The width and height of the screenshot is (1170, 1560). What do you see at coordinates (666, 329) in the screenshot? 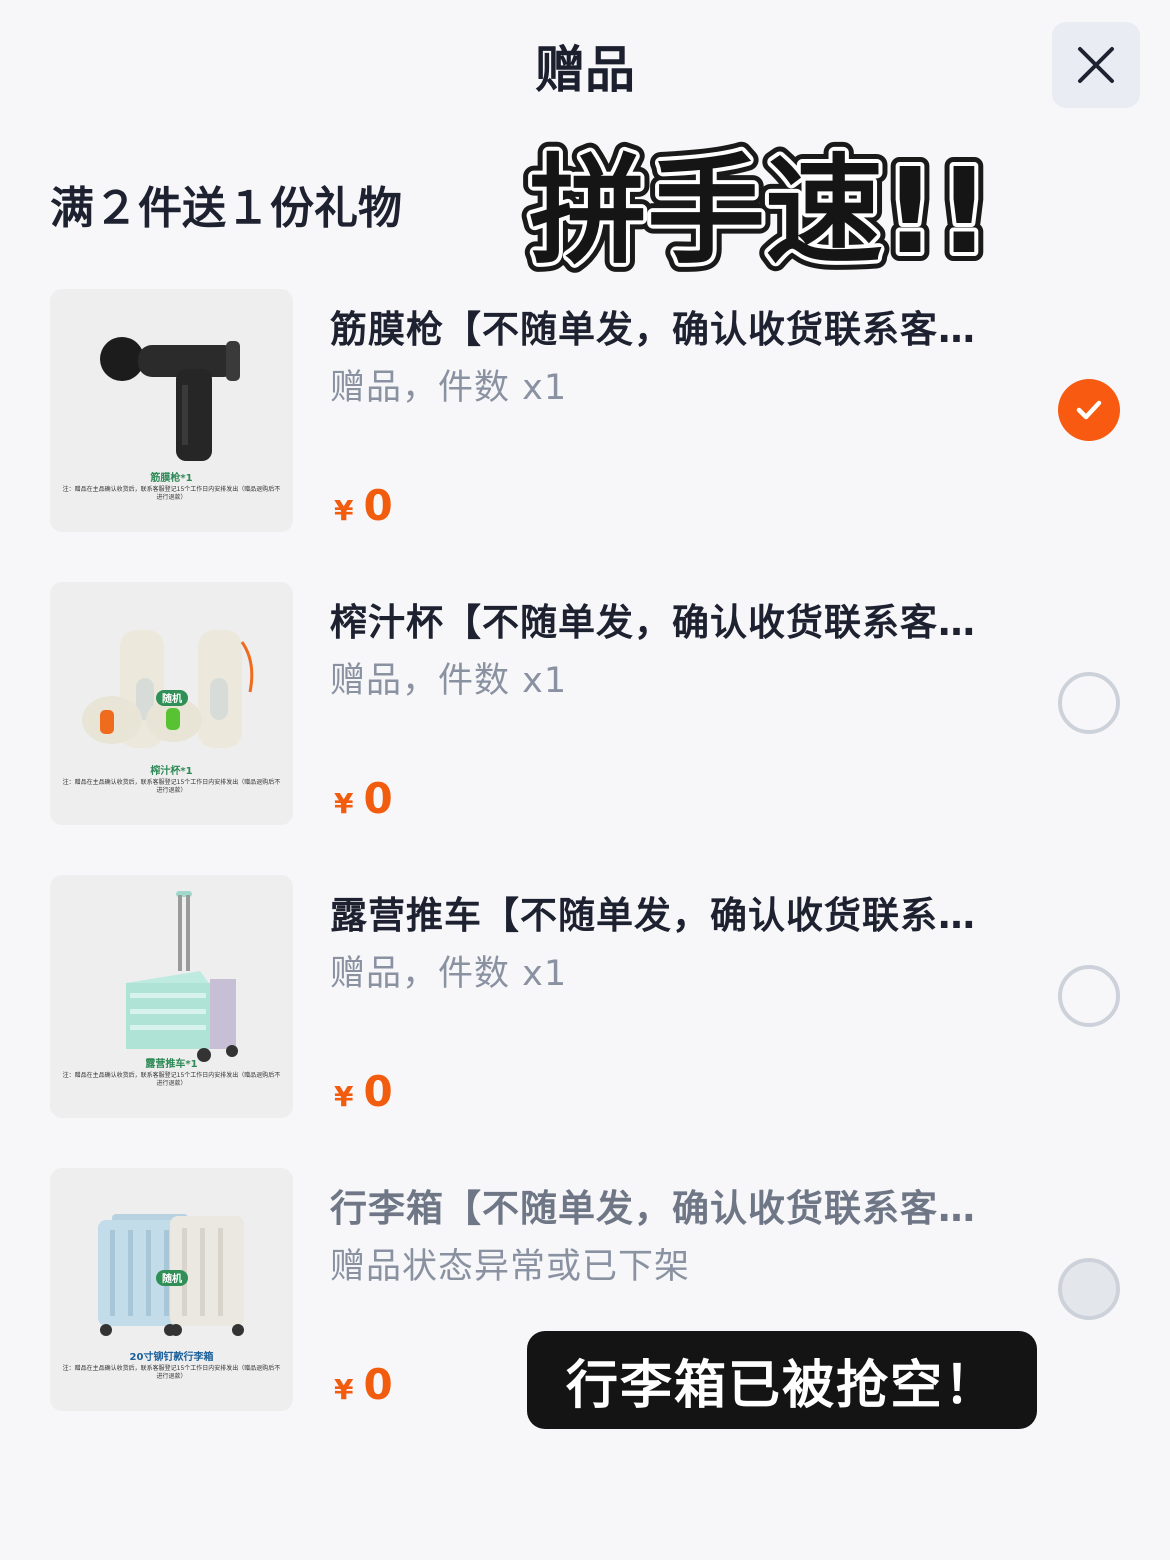
I see `gift-name: 筋膜枪【不随单发，确认收货联系客服登记】` at bounding box center [666, 329].